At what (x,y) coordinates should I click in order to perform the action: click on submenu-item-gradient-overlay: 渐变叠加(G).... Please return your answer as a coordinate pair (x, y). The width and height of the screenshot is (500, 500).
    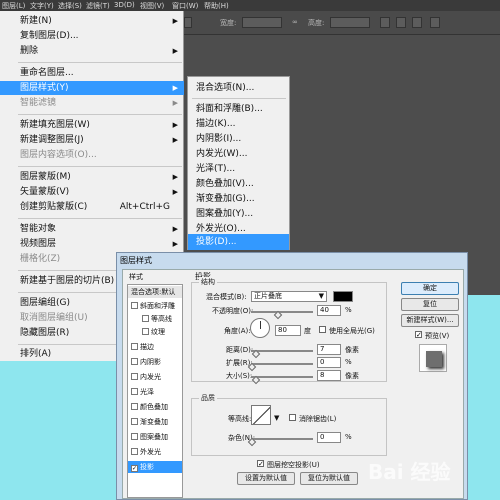
    Looking at the image, I should click on (238, 199).